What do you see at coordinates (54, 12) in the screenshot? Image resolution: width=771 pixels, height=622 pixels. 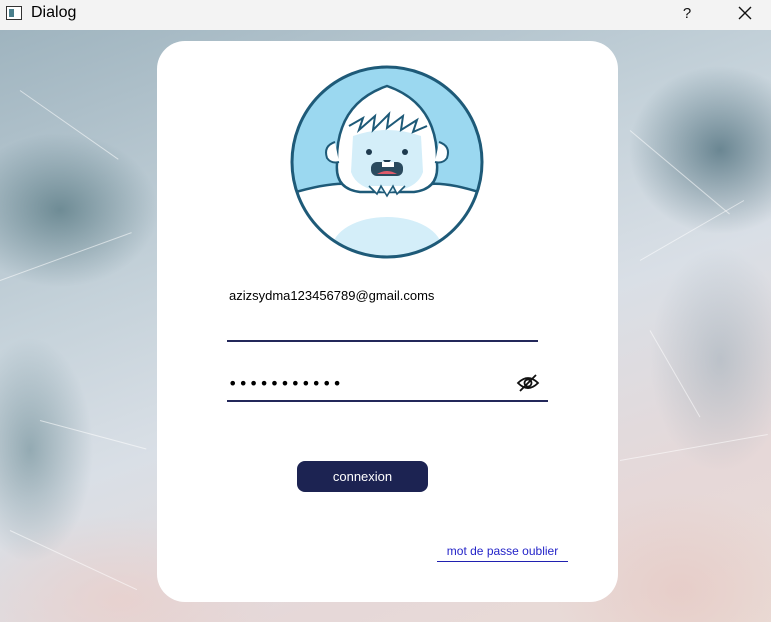 I see `window-title: Dialog` at bounding box center [54, 12].